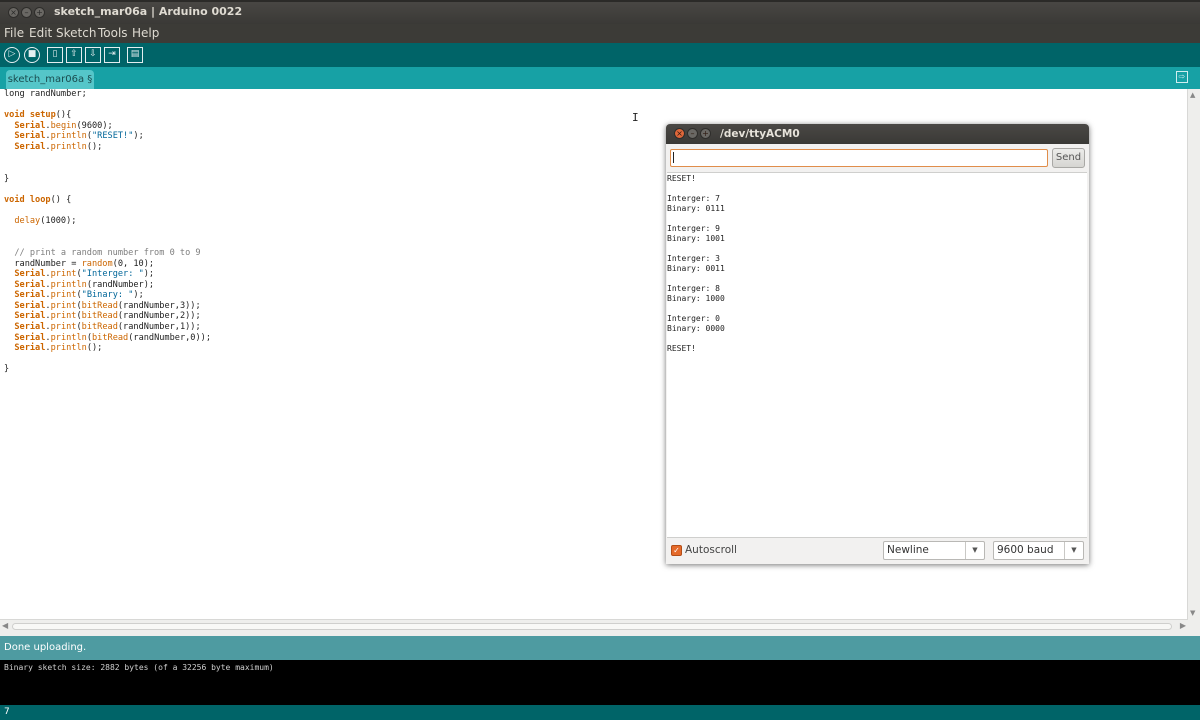  What do you see at coordinates (679, 133) in the screenshot?
I see `close-icon: ×` at bounding box center [679, 133].